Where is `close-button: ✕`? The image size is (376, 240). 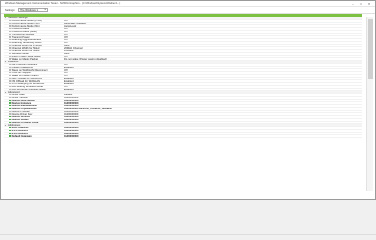
close-button: ✕ is located at coordinates (369, 4).